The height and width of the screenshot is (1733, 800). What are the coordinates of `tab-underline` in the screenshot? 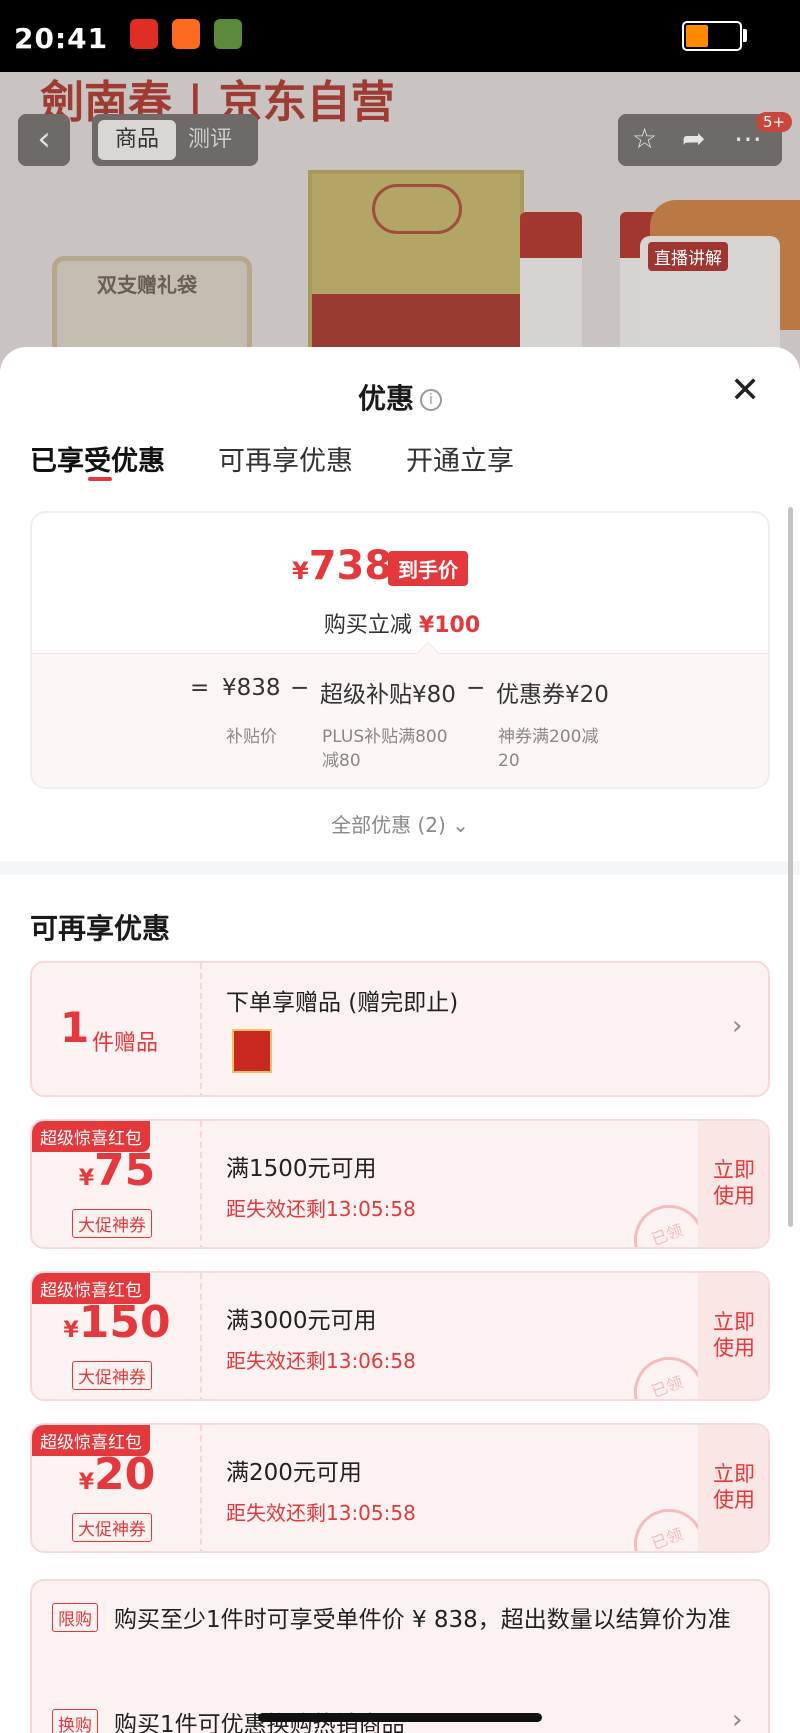 It's located at (100, 479).